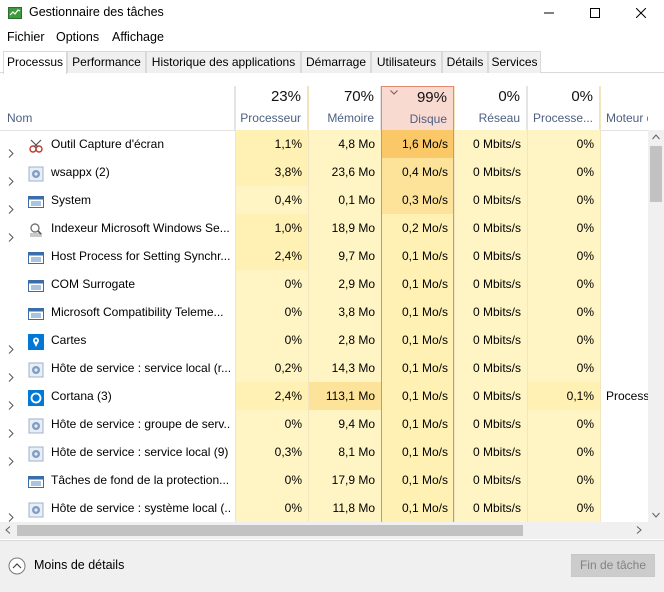  What do you see at coordinates (26, 37) in the screenshot?
I see `menu-fichier: Fichier` at bounding box center [26, 37].